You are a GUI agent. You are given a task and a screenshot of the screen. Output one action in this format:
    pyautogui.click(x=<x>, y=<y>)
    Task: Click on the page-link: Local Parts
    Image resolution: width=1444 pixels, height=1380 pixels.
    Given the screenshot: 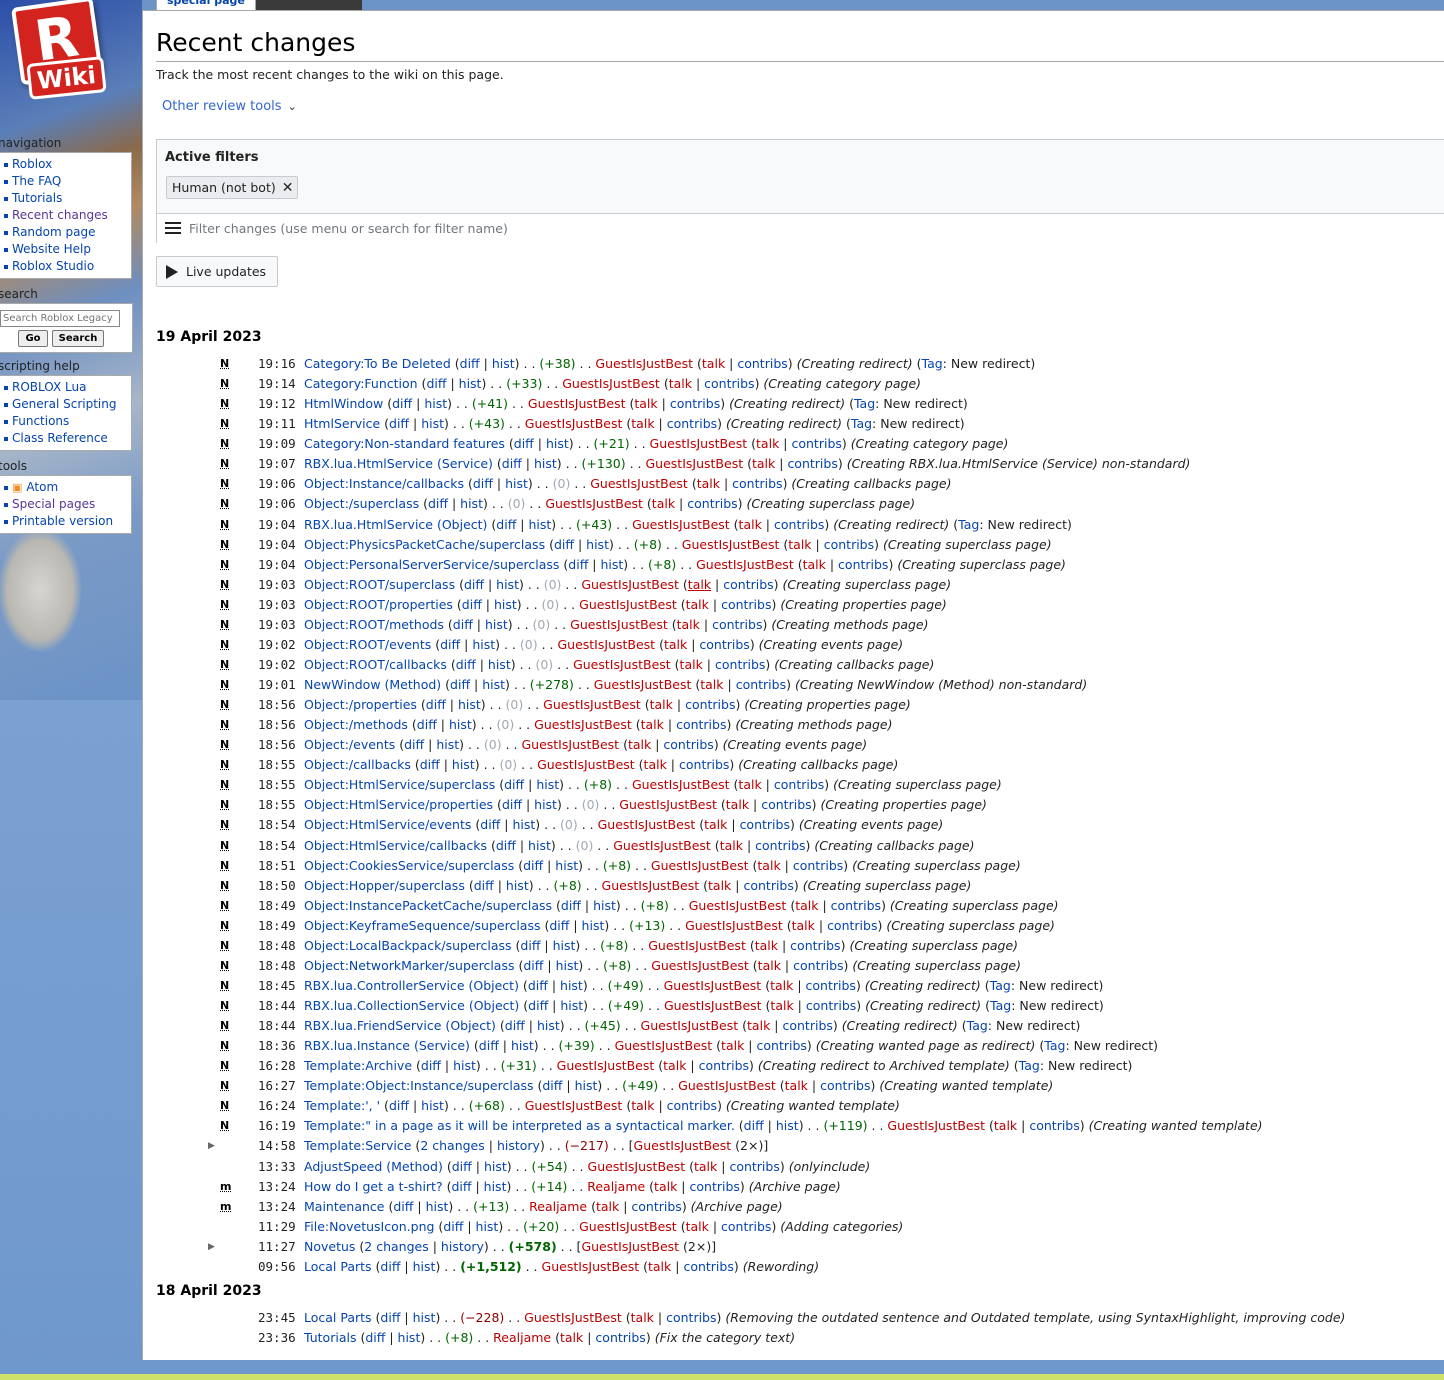 What is the action you would take?
    pyautogui.click(x=338, y=1317)
    